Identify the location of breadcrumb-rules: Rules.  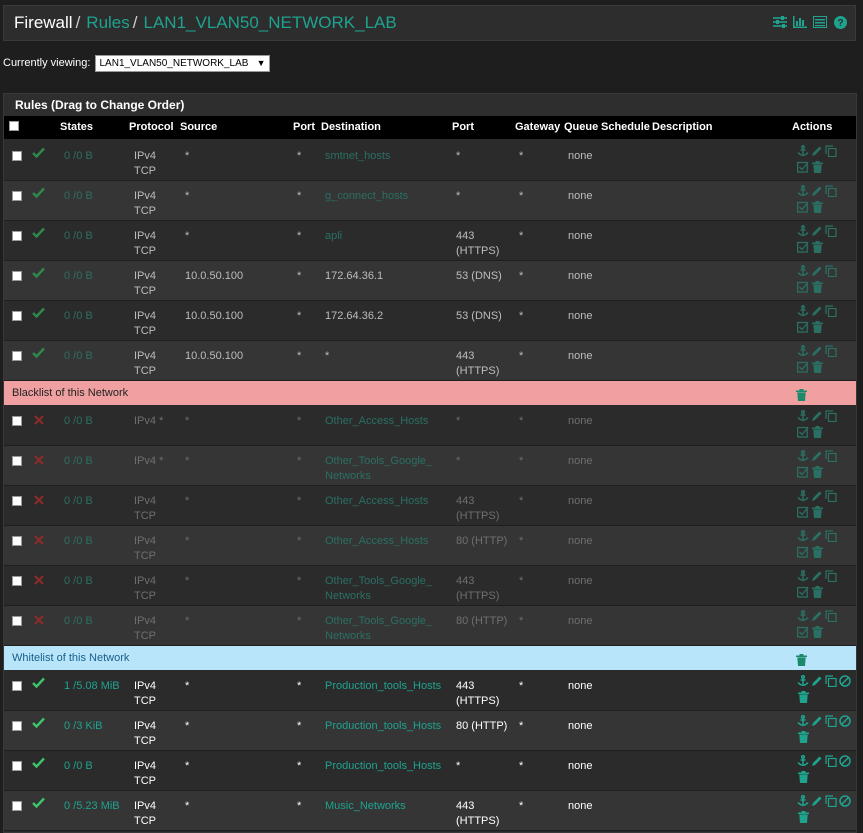
(107, 22).